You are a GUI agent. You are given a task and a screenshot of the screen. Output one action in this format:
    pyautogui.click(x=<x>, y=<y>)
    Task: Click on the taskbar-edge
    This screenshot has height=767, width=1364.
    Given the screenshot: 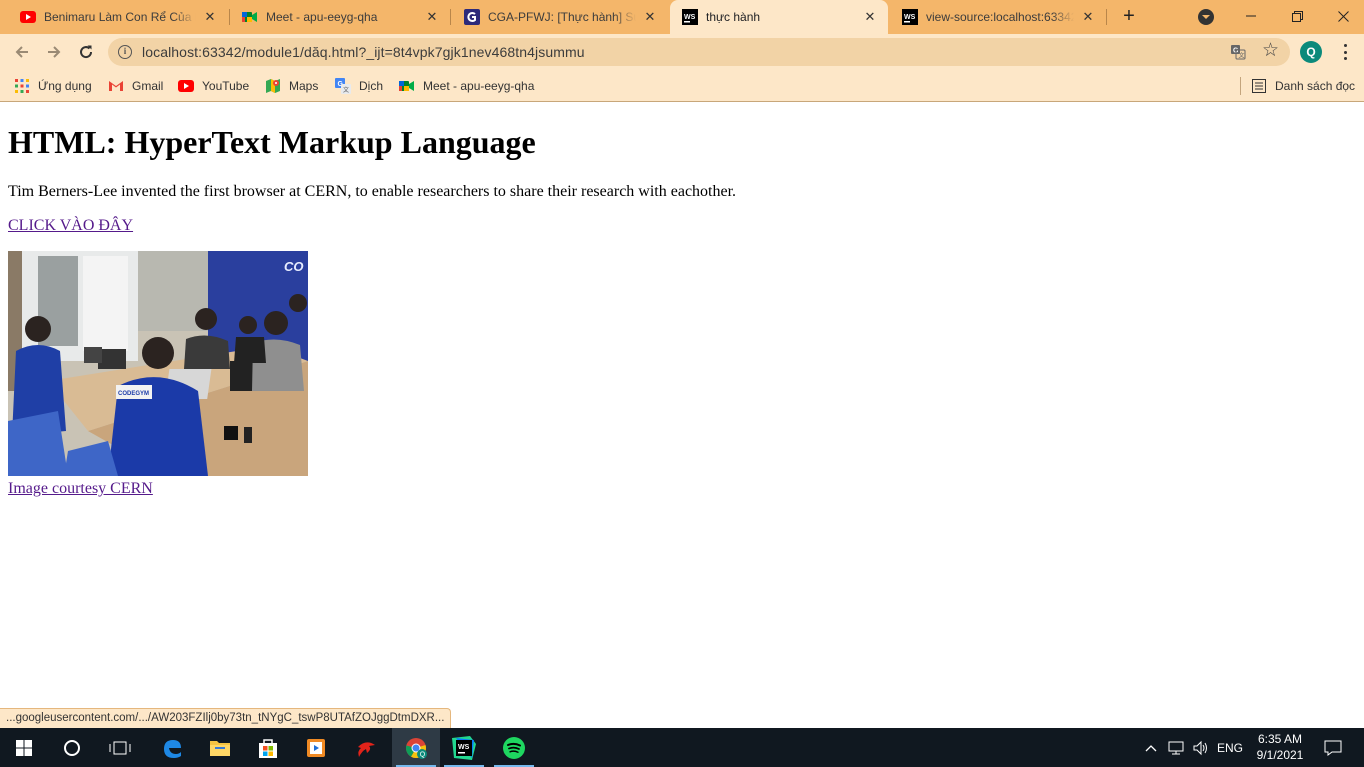 What is the action you would take?
    pyautogui.click(x=172, y=747)
    